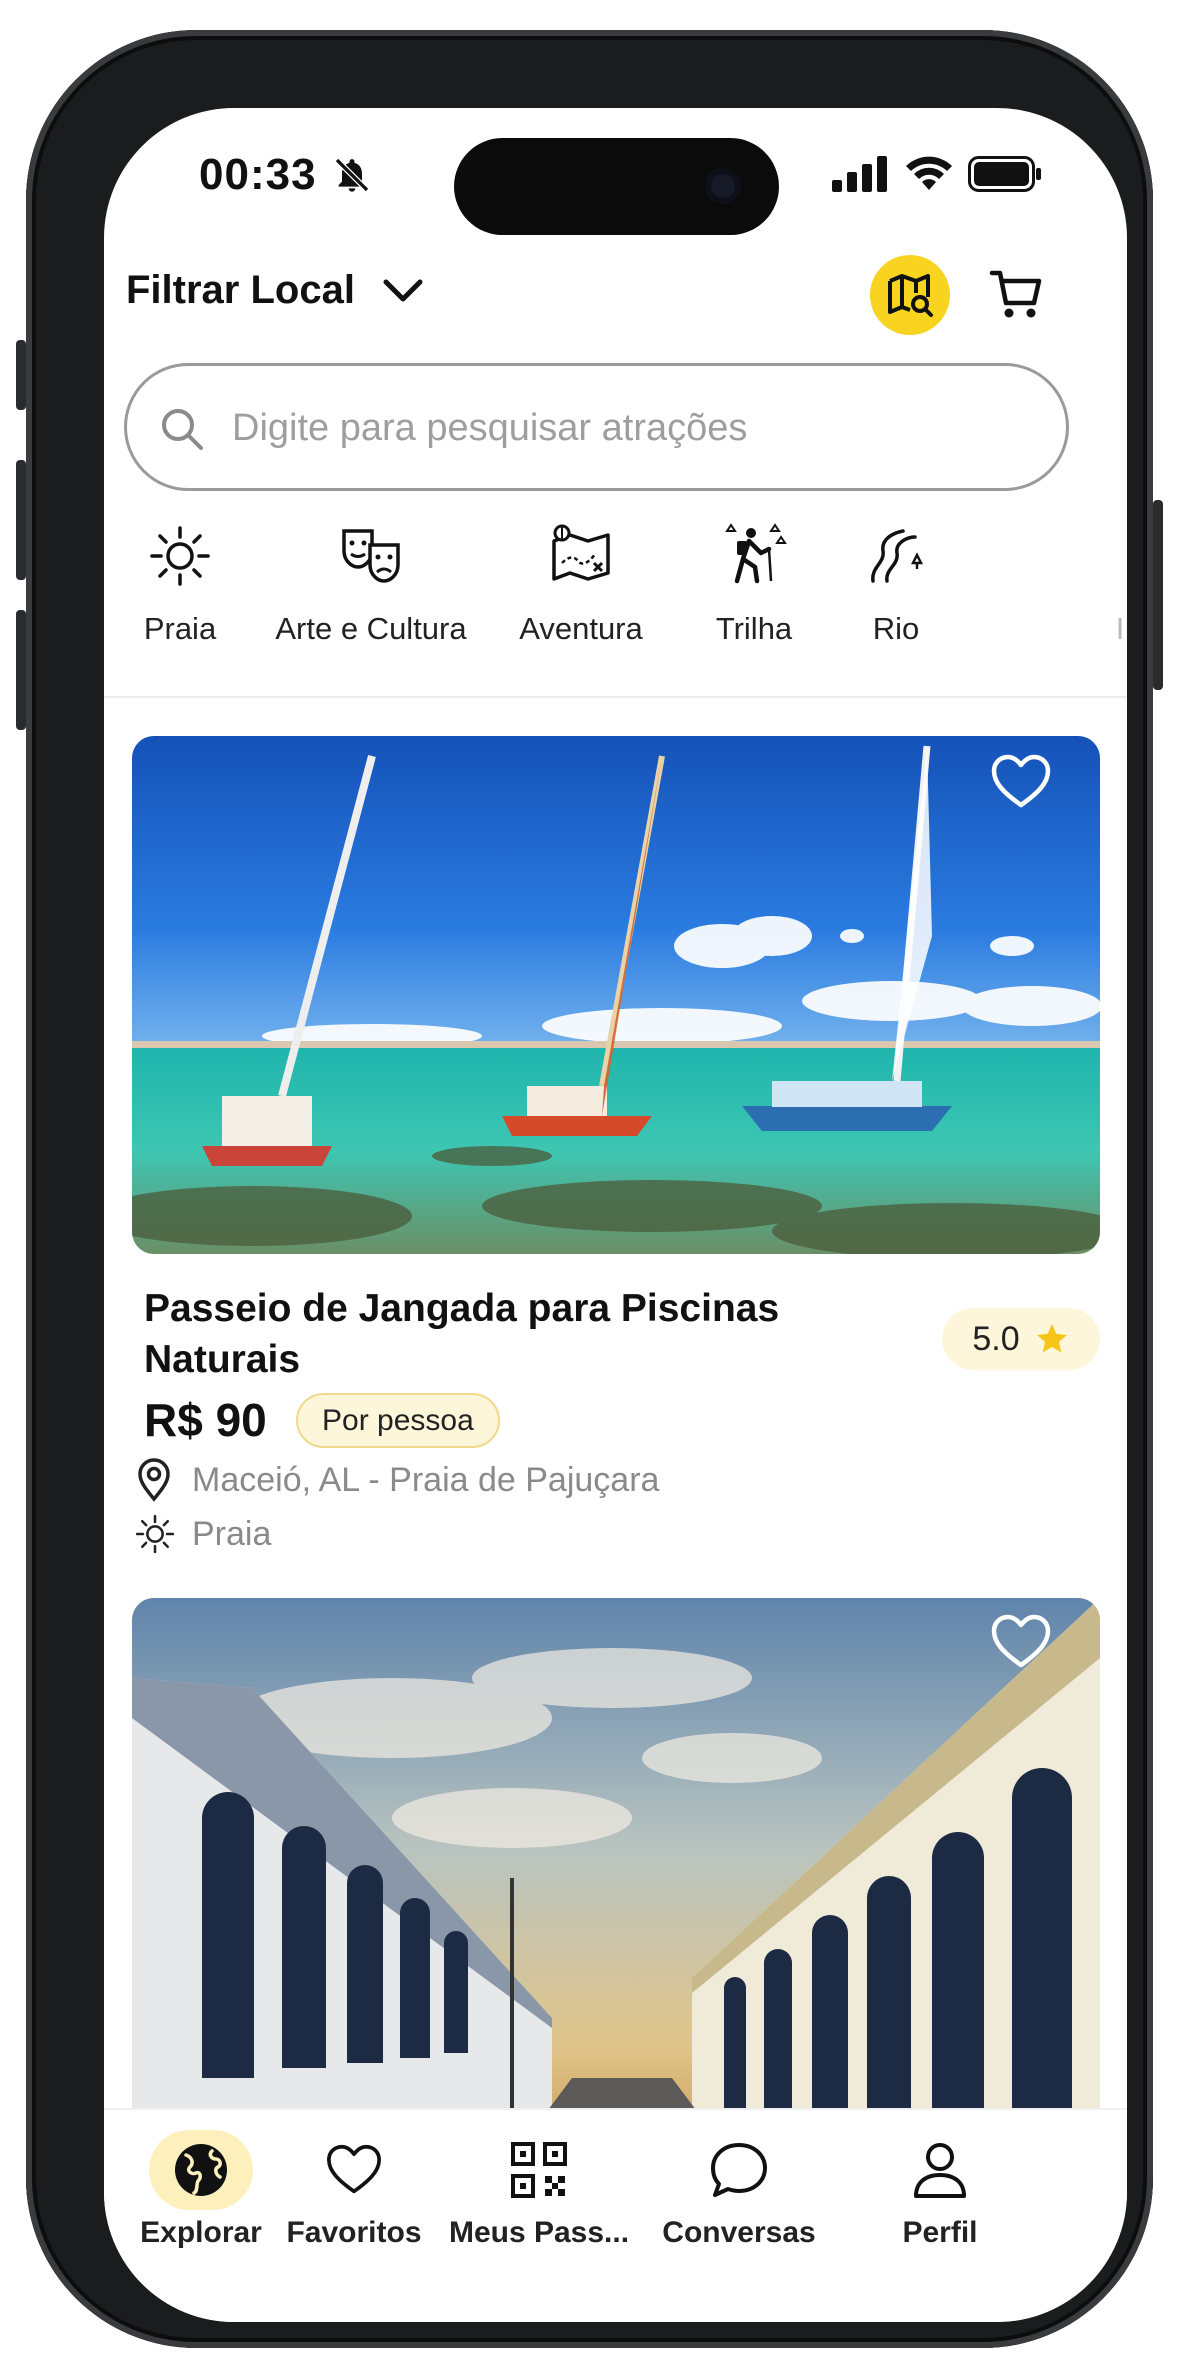  What do you see at coordinates (739, 2232) in the screenshot?
I see `tab-label: Conversas` at bounding box center [739, 2232].